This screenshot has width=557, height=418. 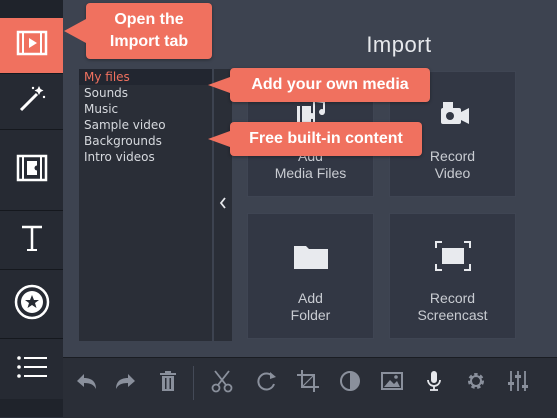 What do you see at coordinates (326, 139) in the screenshot?
I see `callout-free-content: Free built-in content` at bounding box center [326, 139].